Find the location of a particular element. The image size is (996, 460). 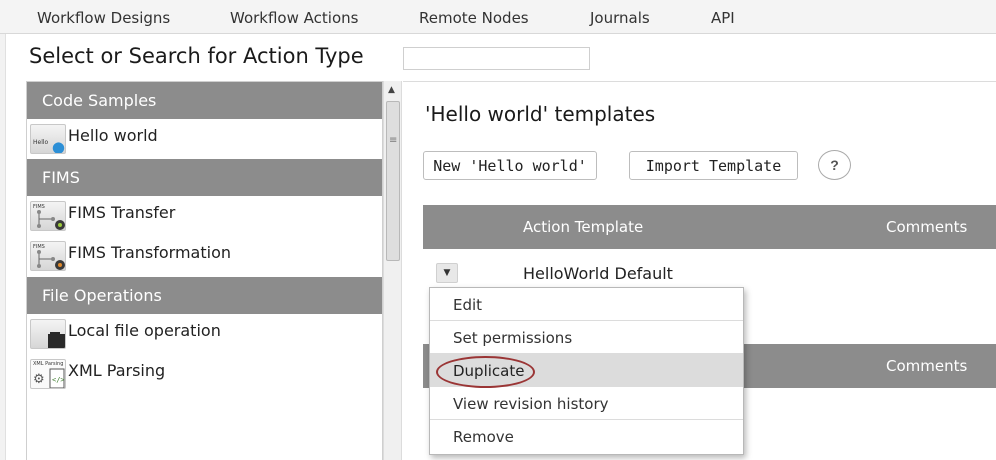

action-type-label: XML Parsing is located at coordinates (117, 370).